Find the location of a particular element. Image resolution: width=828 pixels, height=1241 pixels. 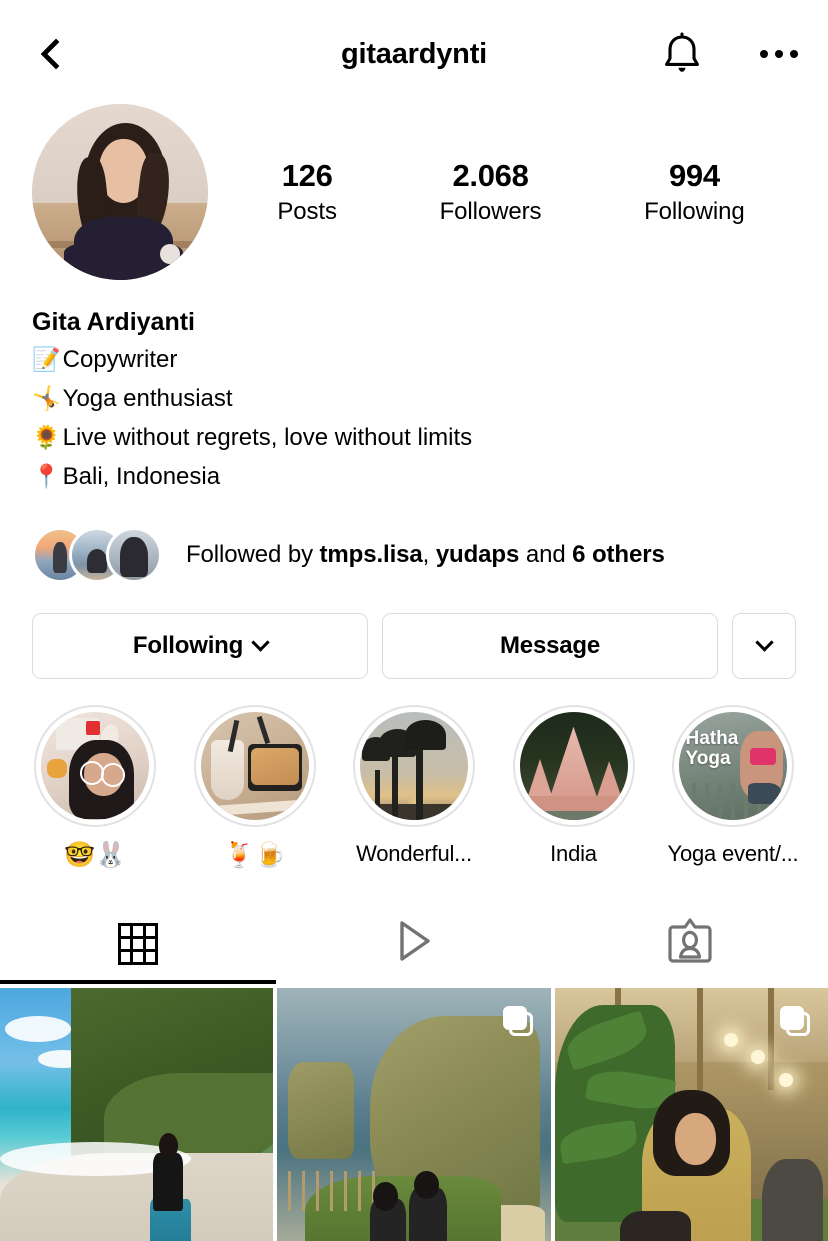

profile-stats: 126 Posts 2.068 Followers 994 Following is located at coordinates (502, 165).